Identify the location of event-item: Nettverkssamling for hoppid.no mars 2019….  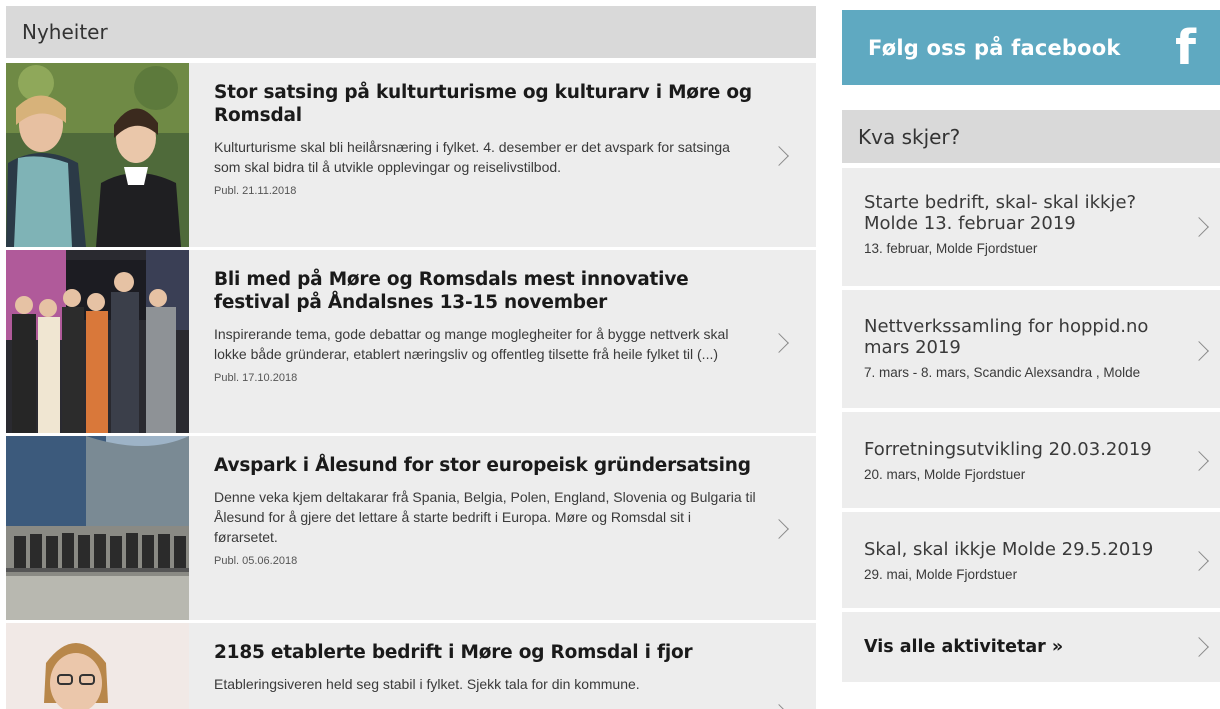
(1031, 349).